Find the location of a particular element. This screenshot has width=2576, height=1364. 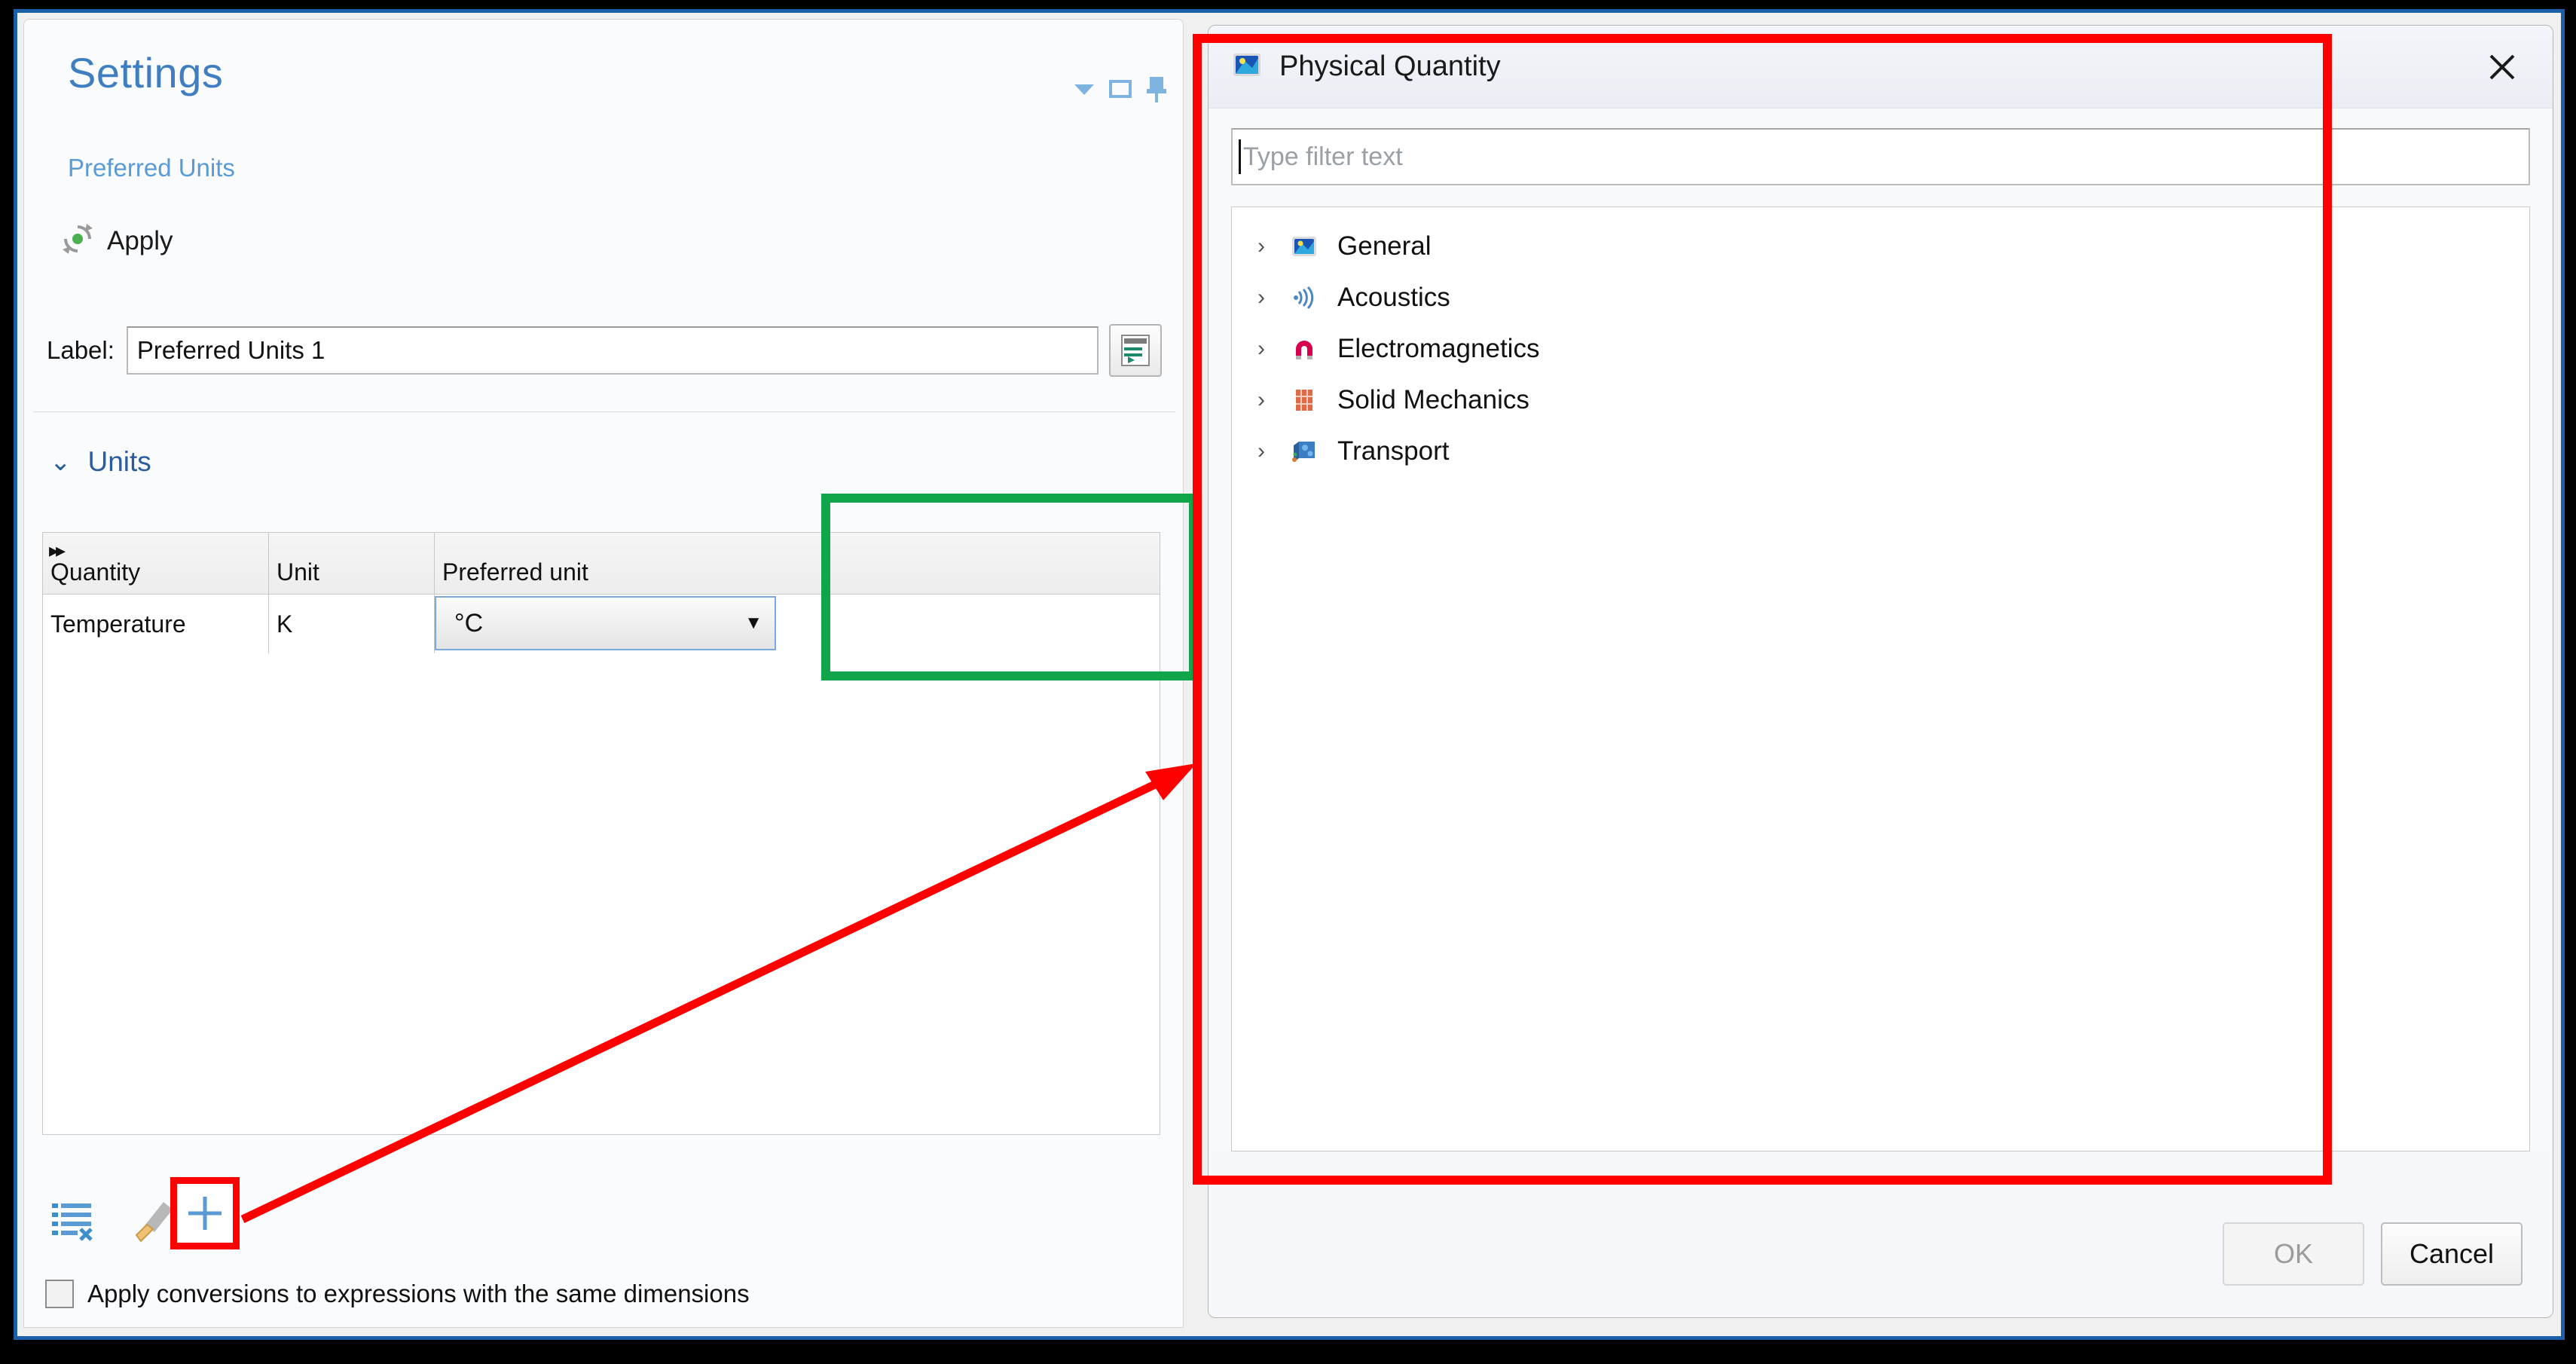

filter-input: Type filter text is located at coordinates (1880, 156).